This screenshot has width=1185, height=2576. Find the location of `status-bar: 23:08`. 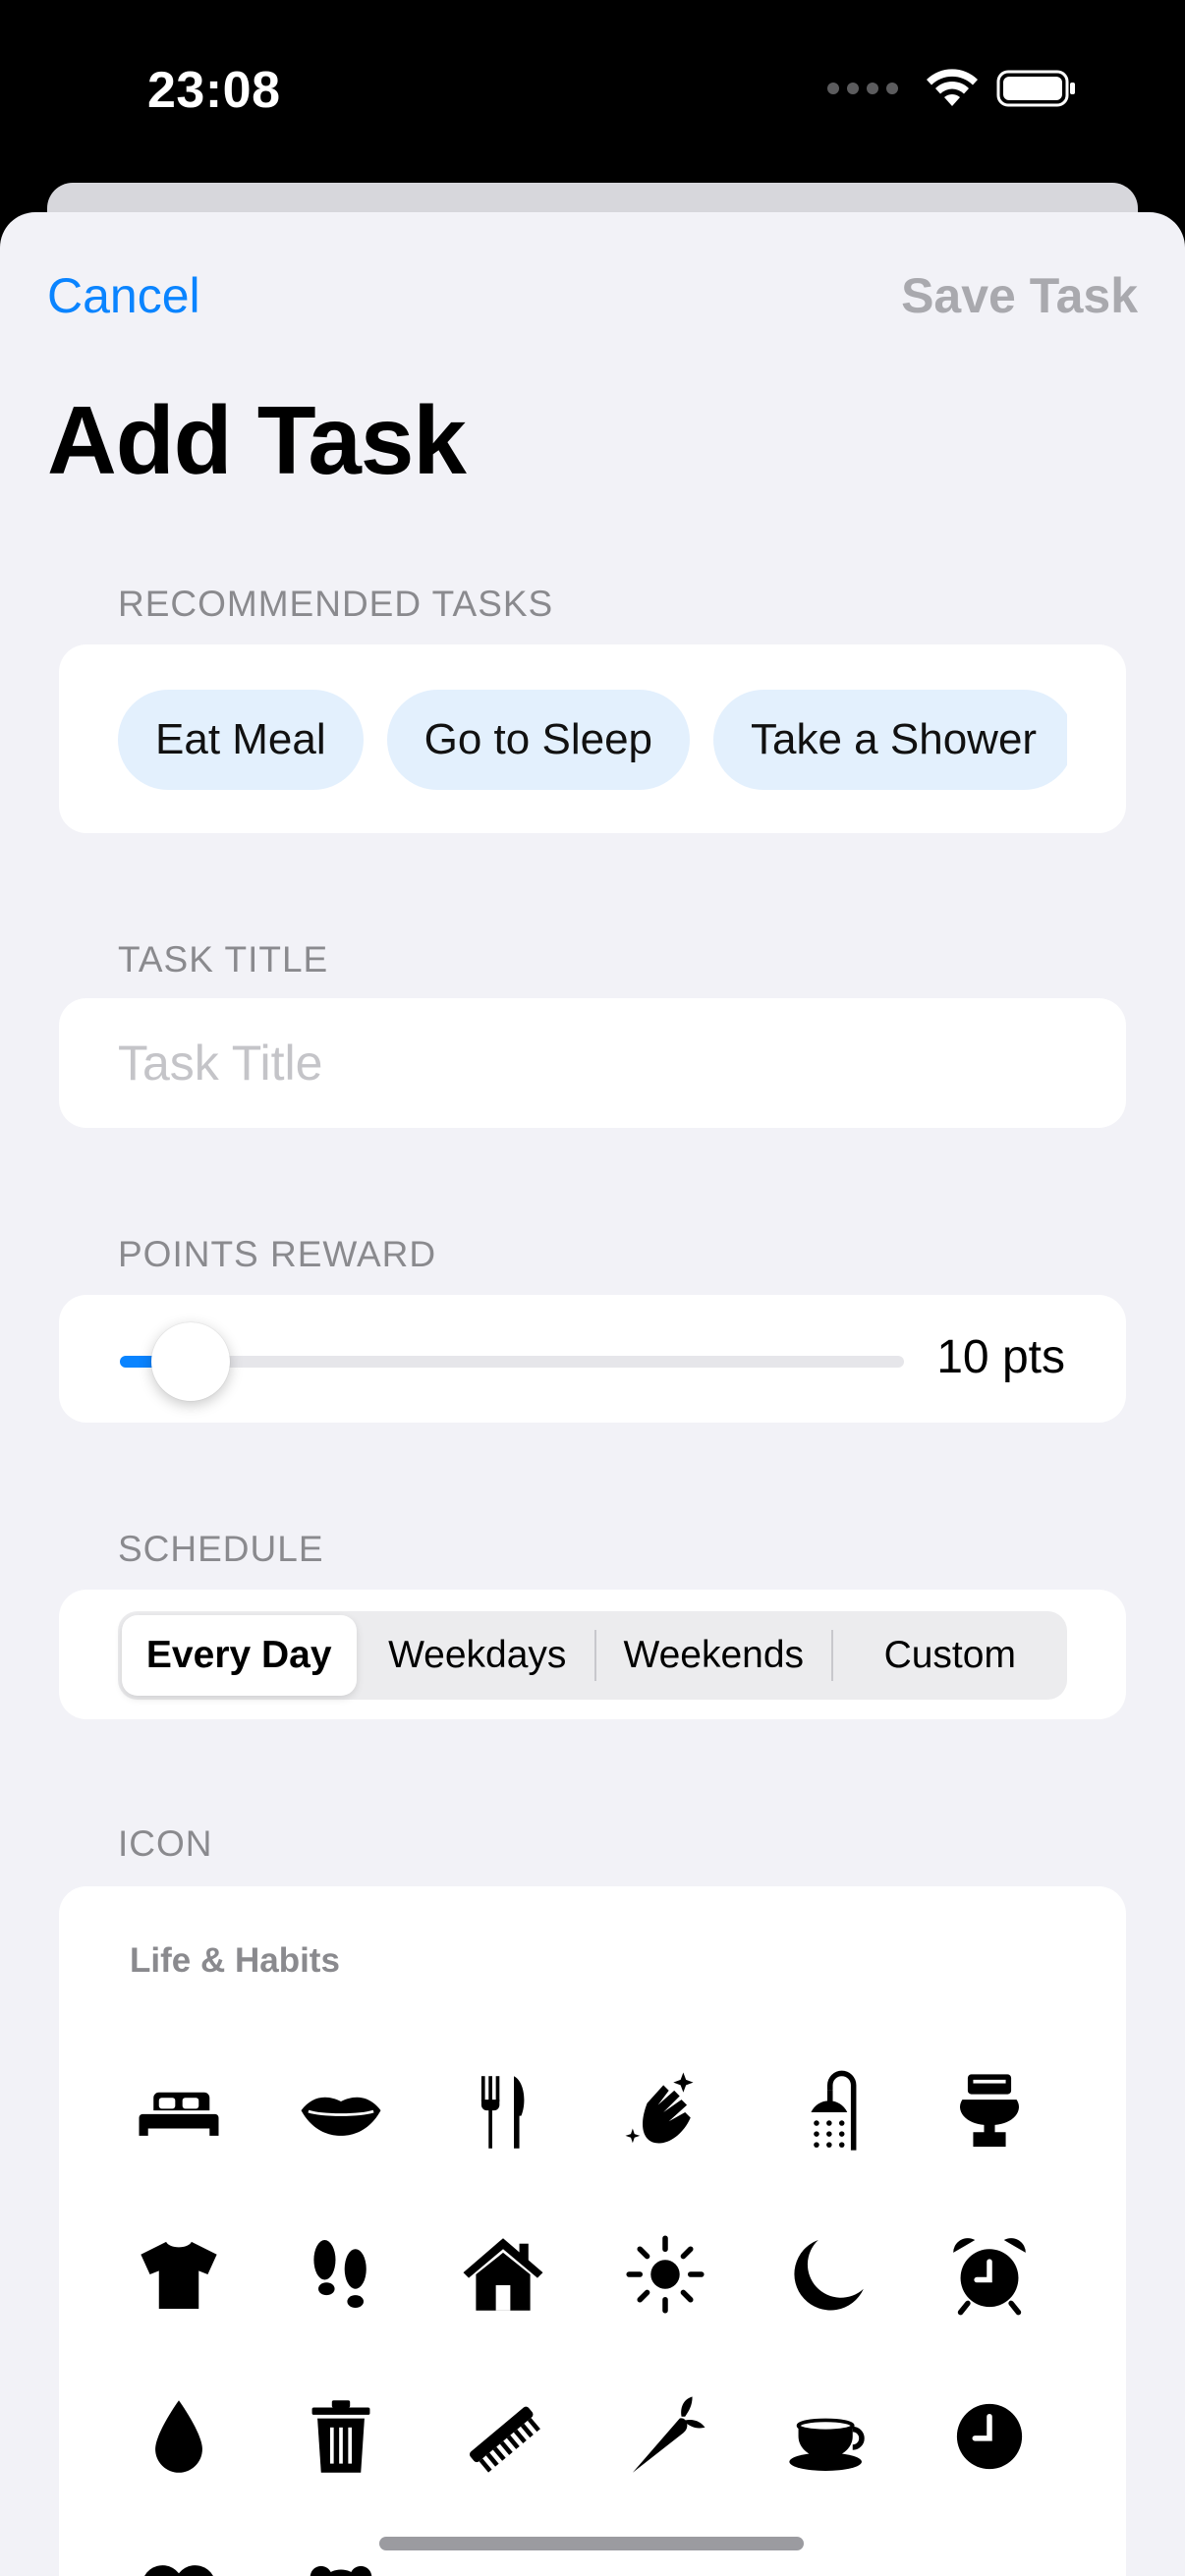

status-bar: 23:08 is located at coordinates (592, 93).